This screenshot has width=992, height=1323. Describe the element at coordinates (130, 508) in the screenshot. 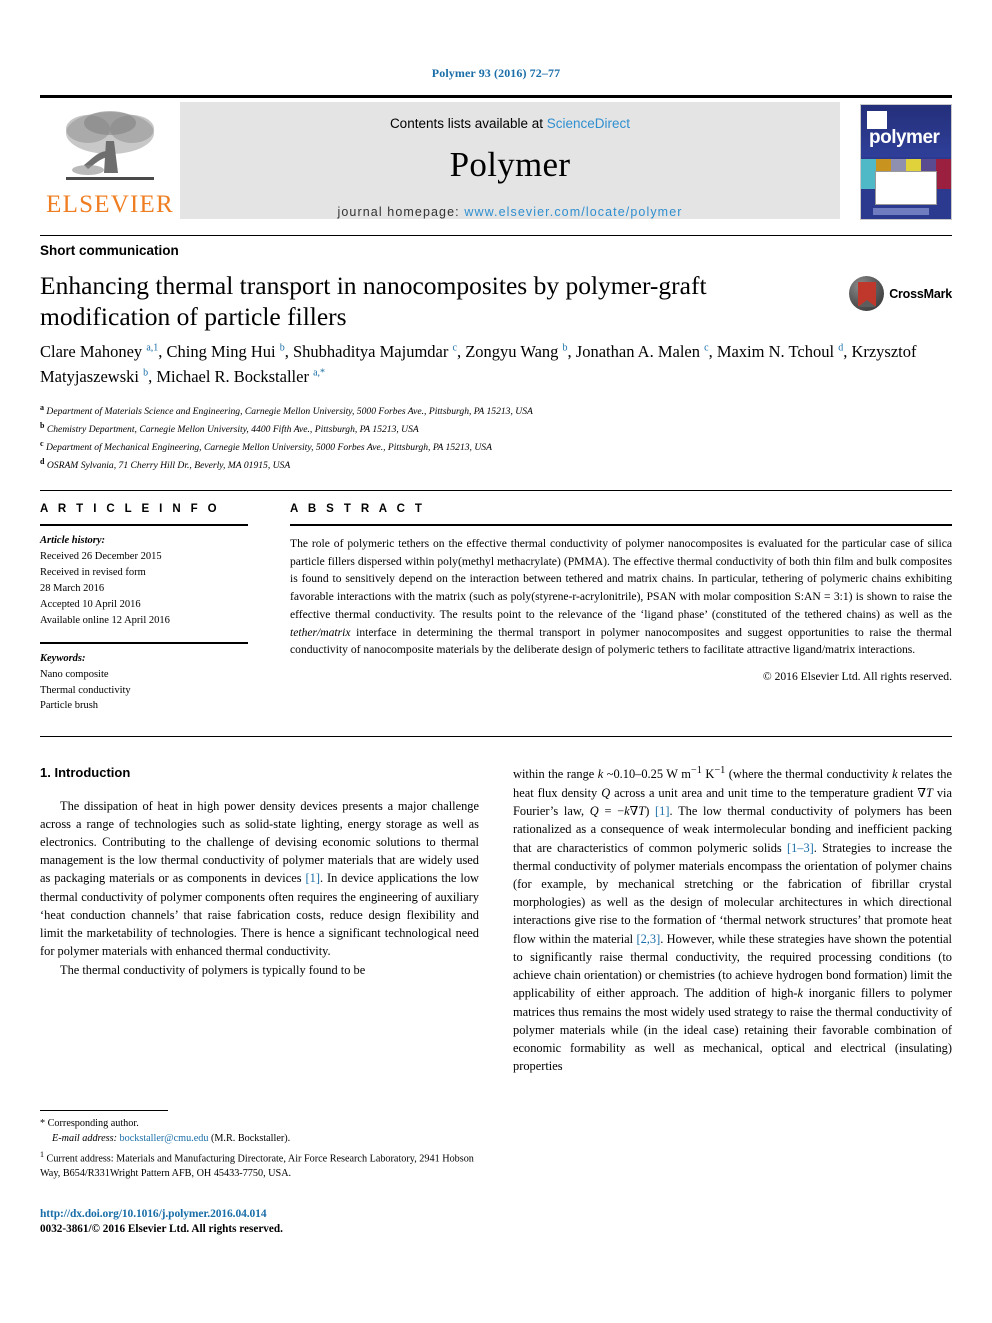

I see `article-info-heading: A R T I C L E I N F O` at that location.